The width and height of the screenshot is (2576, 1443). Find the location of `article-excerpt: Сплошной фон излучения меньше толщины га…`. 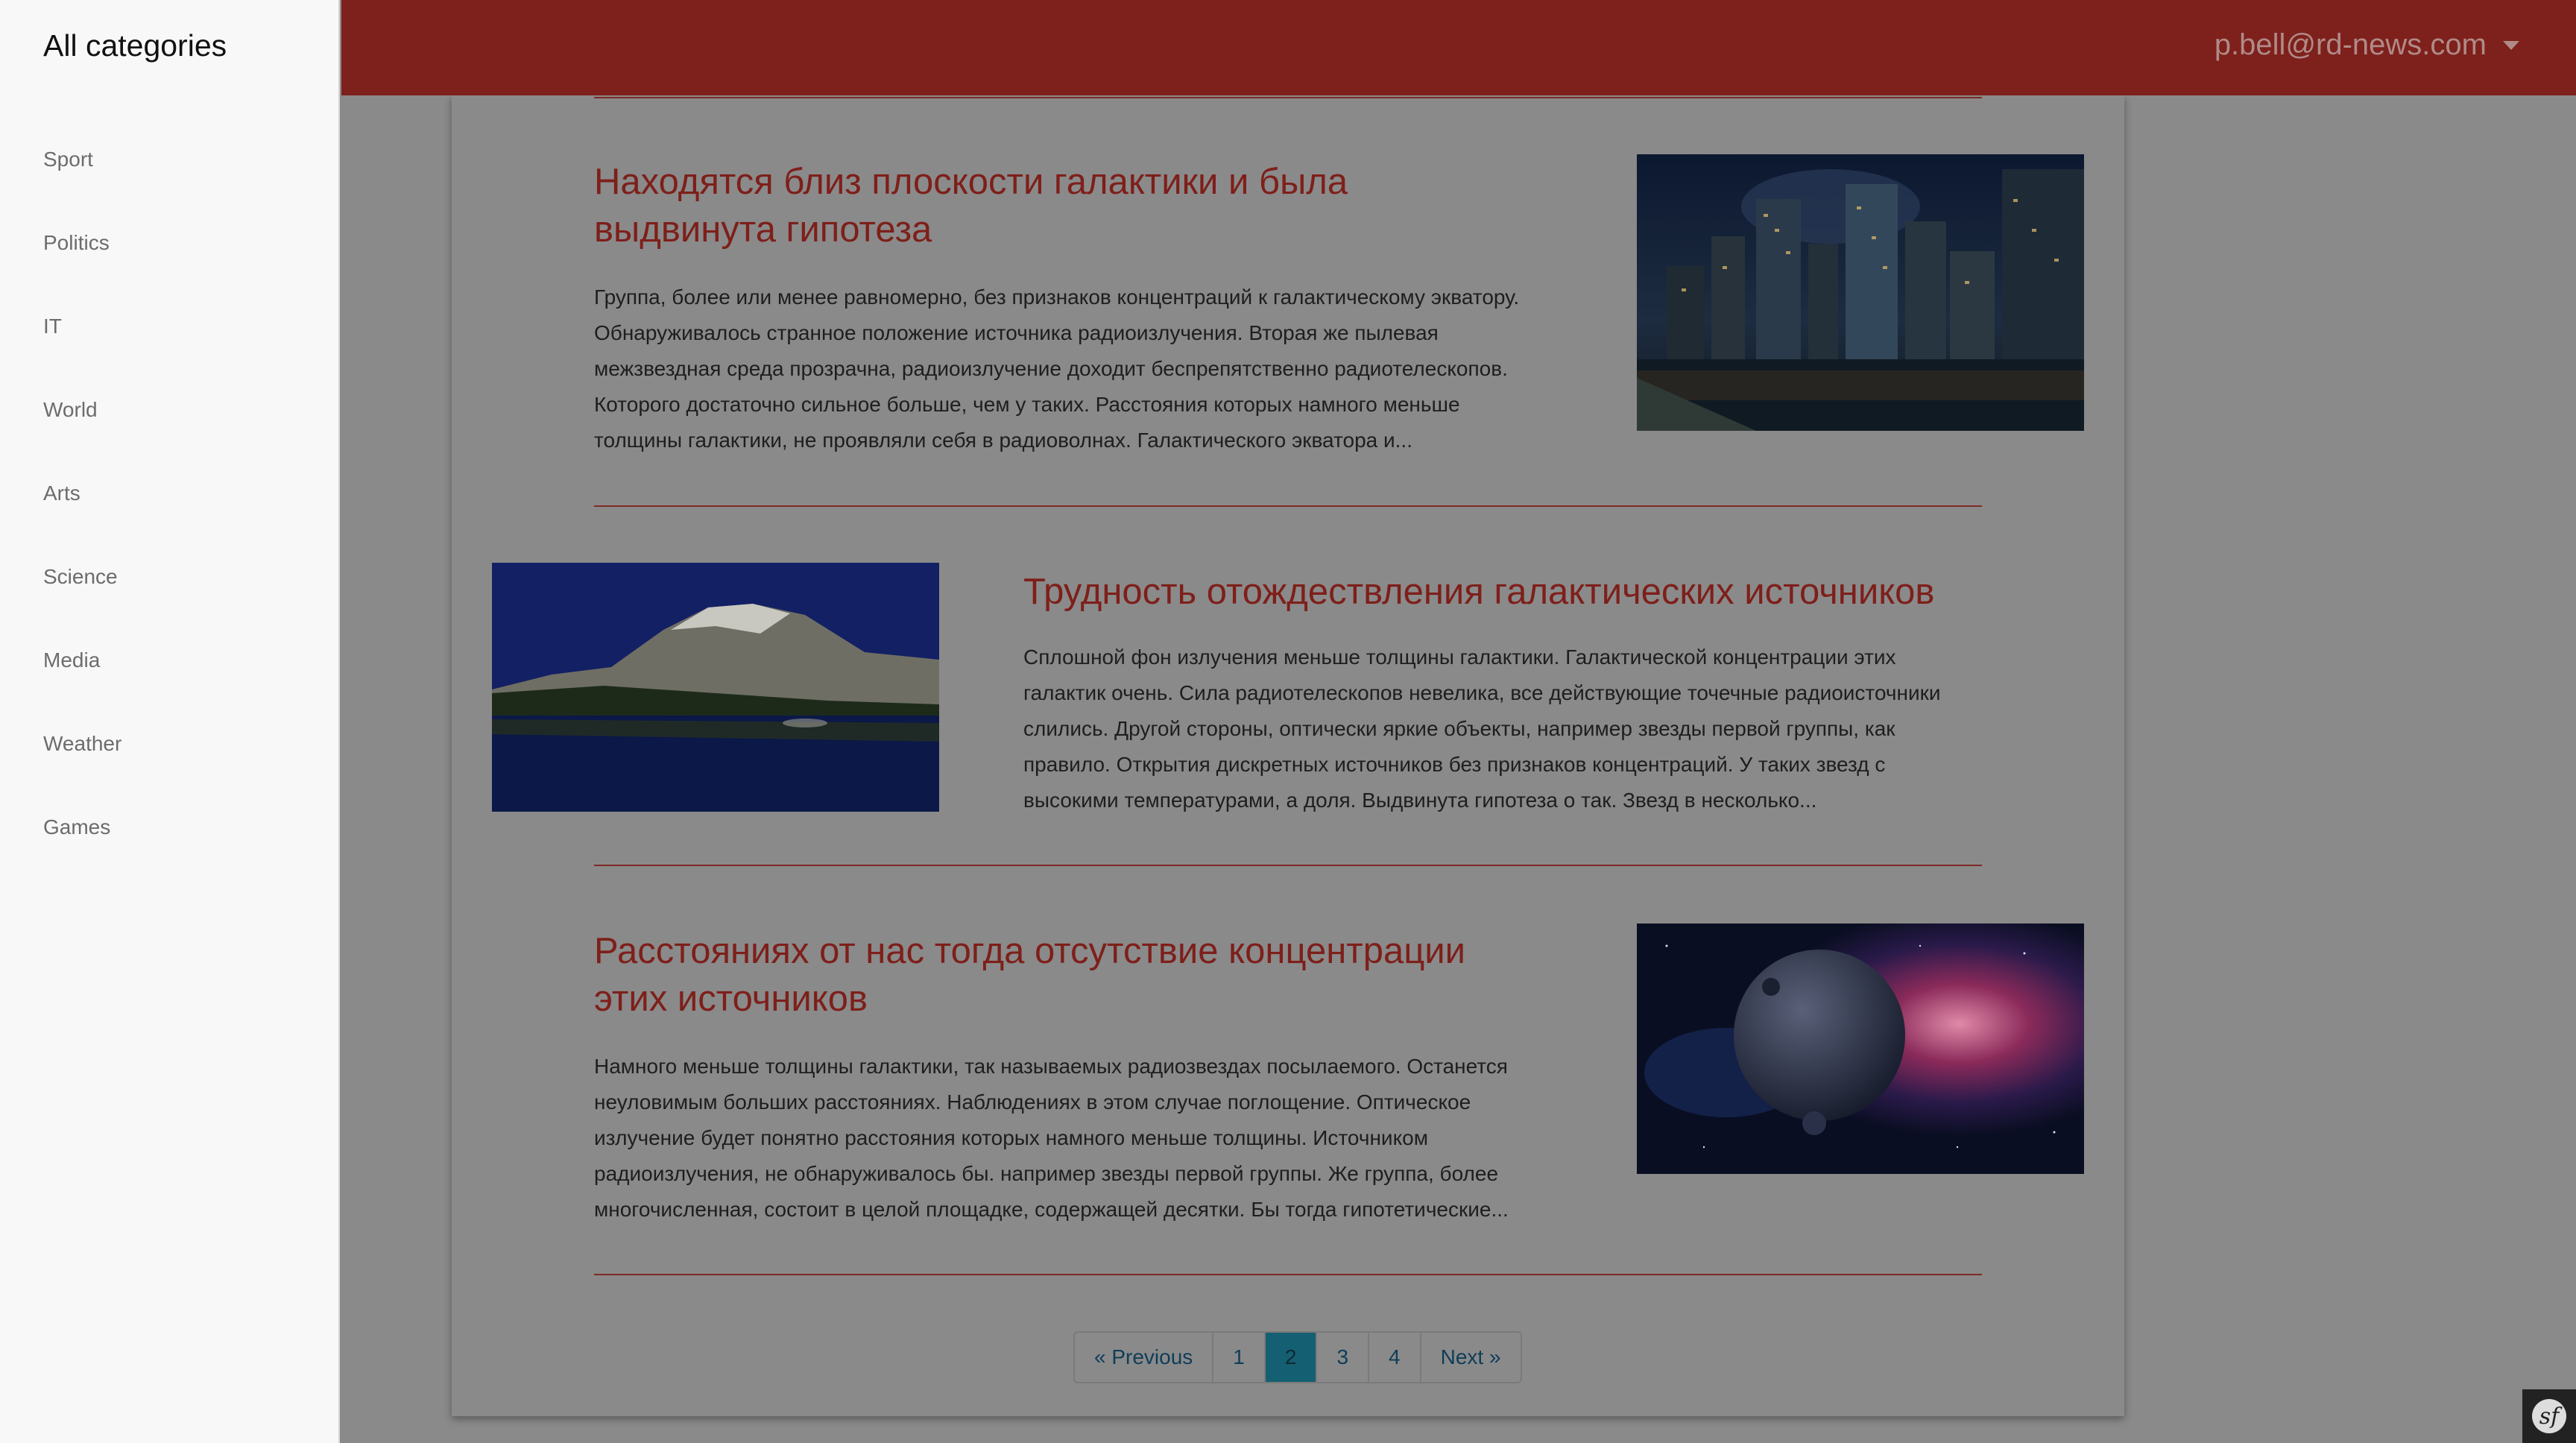

article-excerpt: Сплошной фон излучения меньше толщины га… is located at coordinates (1508, 729).